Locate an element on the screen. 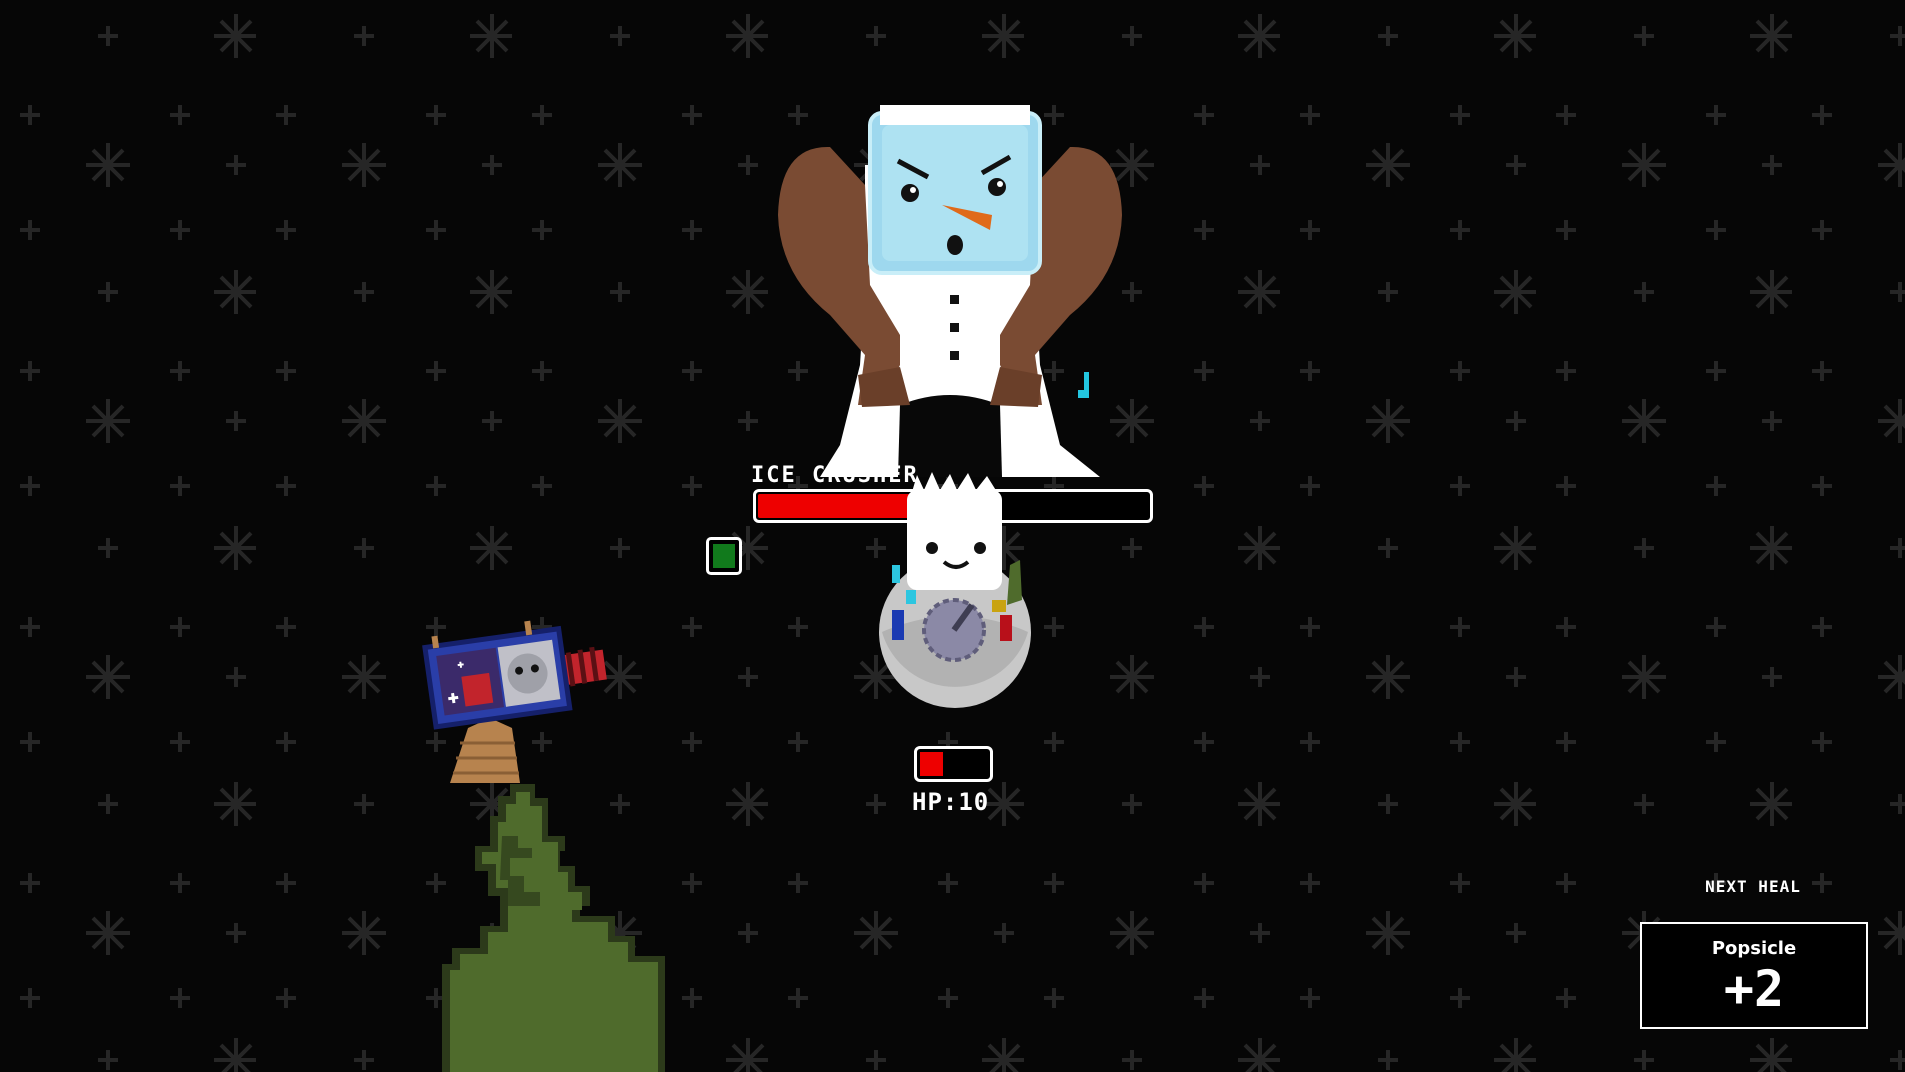 Image resolution: width=1905 pixels, height=1072 pixels. player-health-bar is located at coordinates (953, 764).